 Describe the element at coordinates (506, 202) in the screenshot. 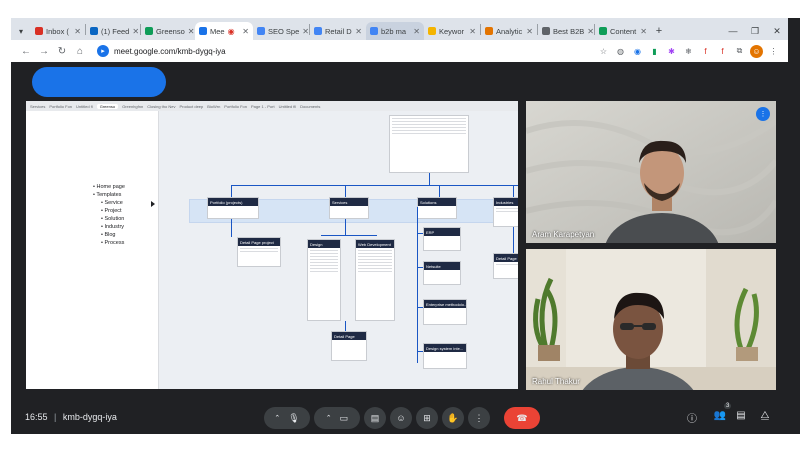

I see `node-title: Industries` at that location.